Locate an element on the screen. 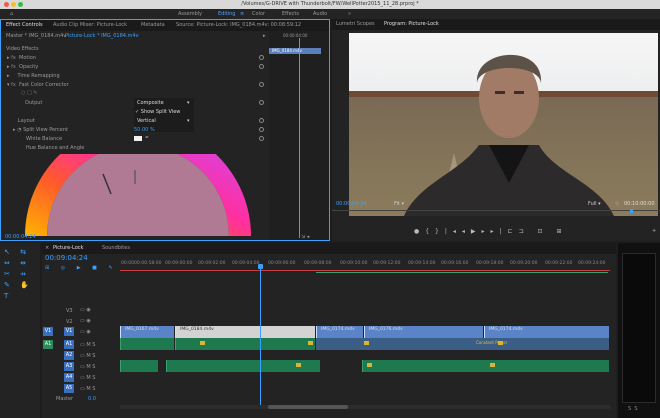 The width and height of the screenshot is (660, 418). white-balance-swatch is located at coordinates (138, 138).